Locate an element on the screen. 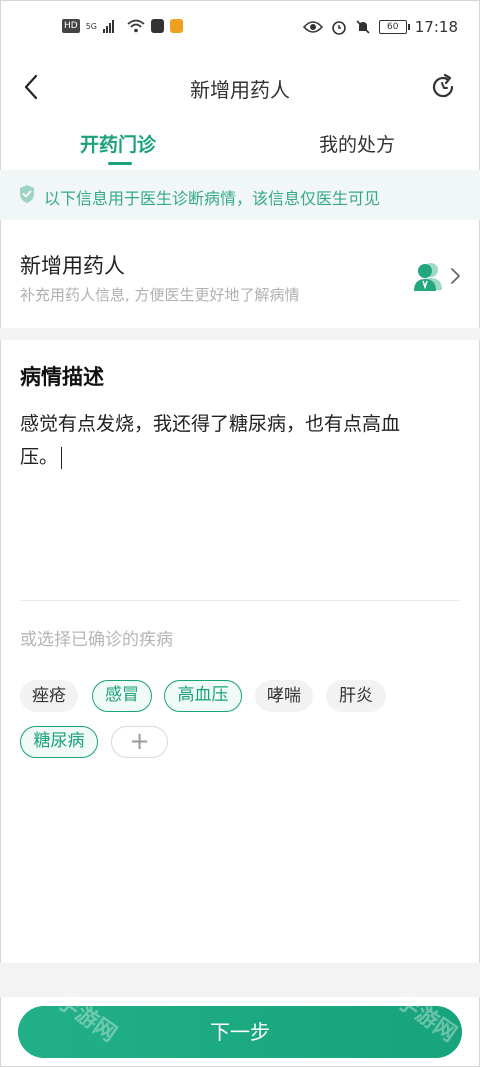 Image resolution: width=480 pixels, height=1067 pixels. disease-chip-acne: 痤疮 is located at coordinates (49, 696).